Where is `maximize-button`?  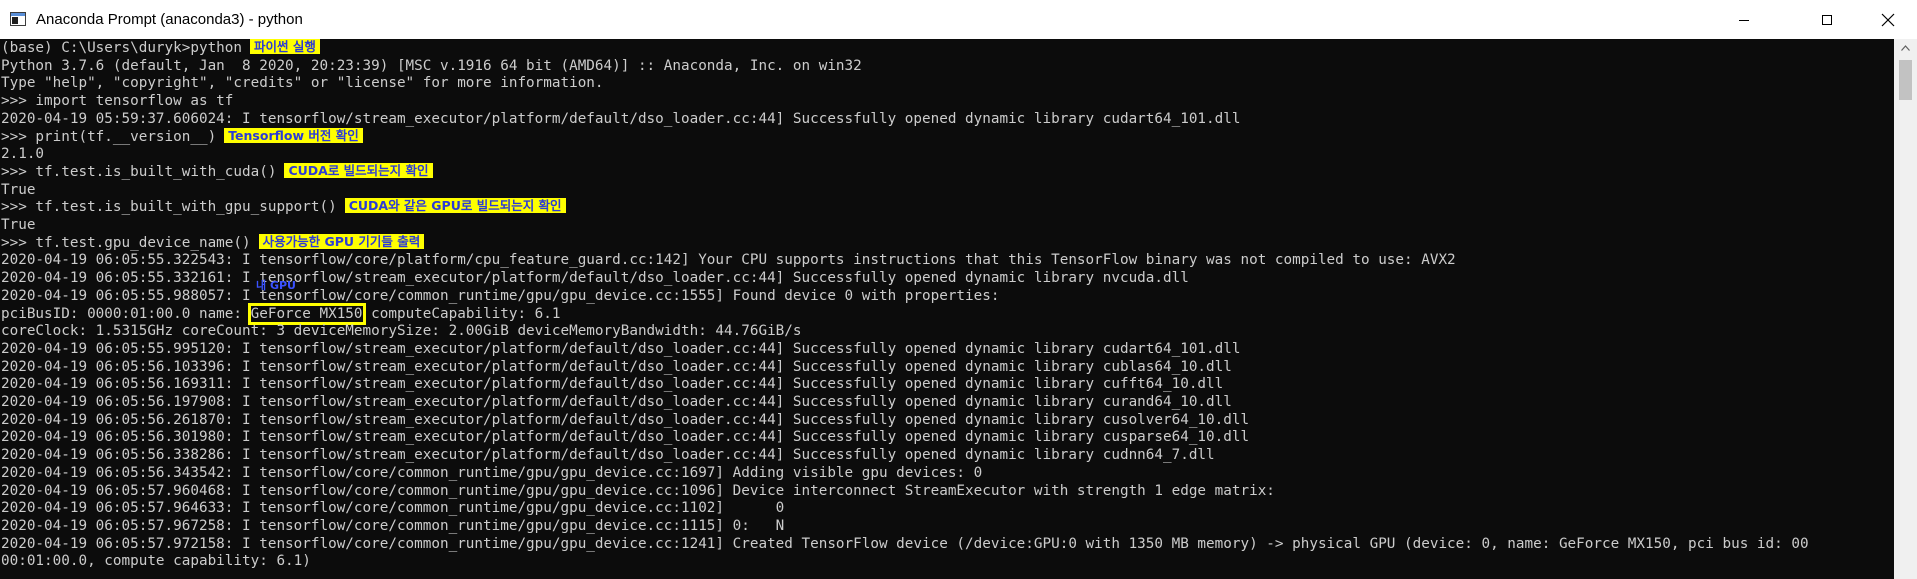 maximize-button is located at coordinates (1827, 19).